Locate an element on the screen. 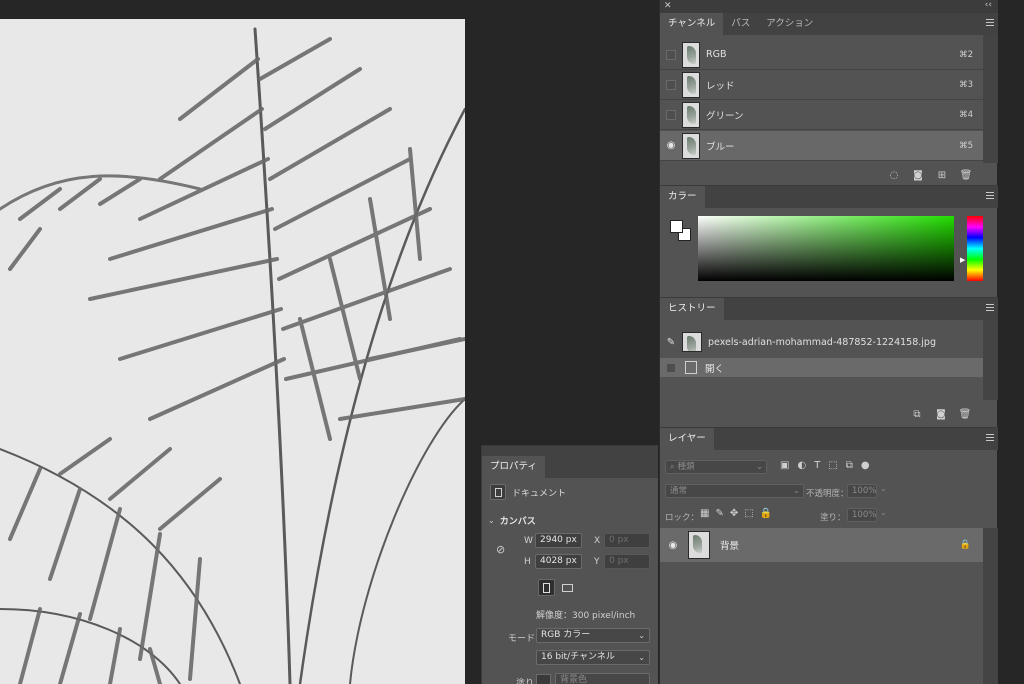 This screenshot has width=1024, height=684. filter-toggle-icon: ● is located at coordinates (865, 465).